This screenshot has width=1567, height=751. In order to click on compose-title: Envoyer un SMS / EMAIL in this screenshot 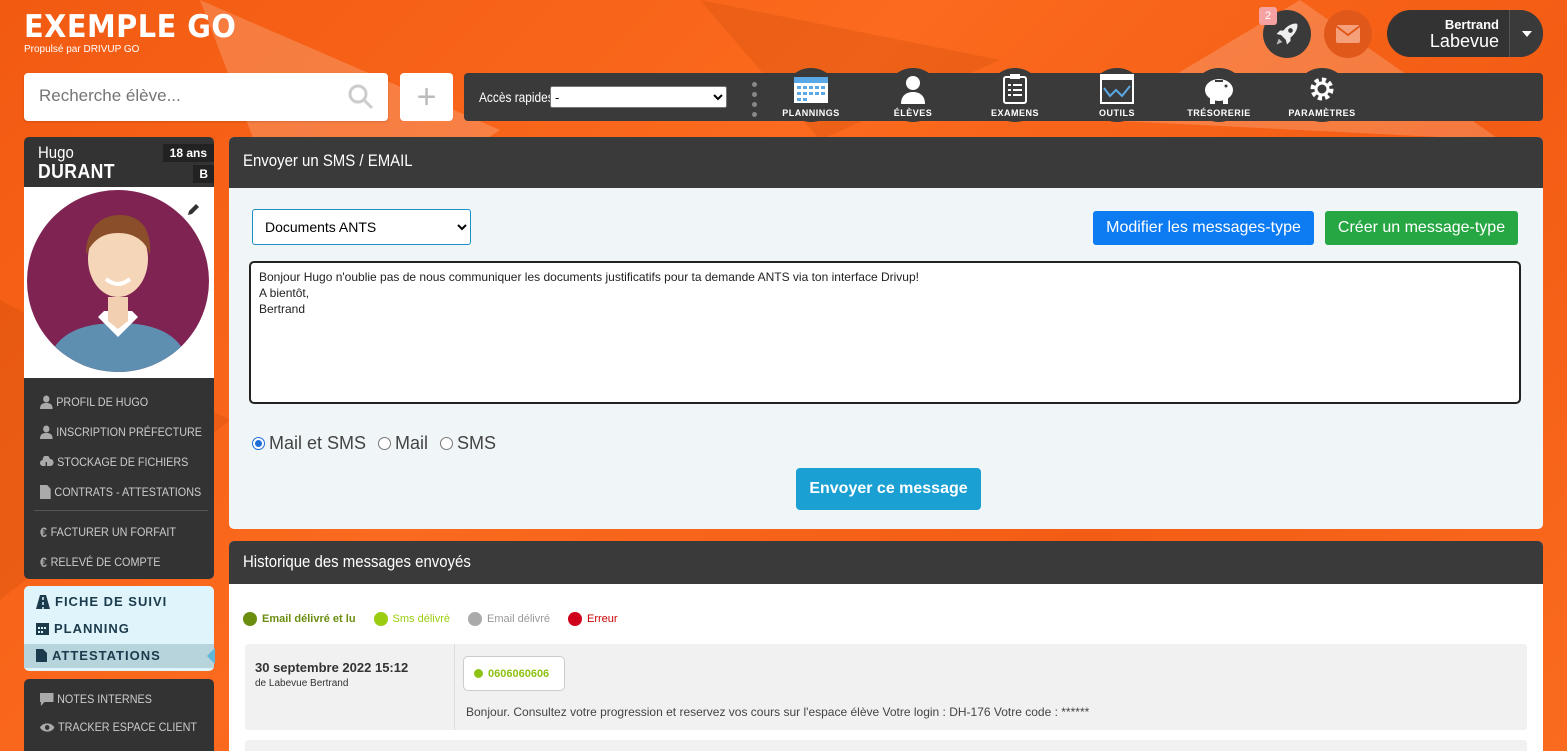, I will do `click(328, 160)`.